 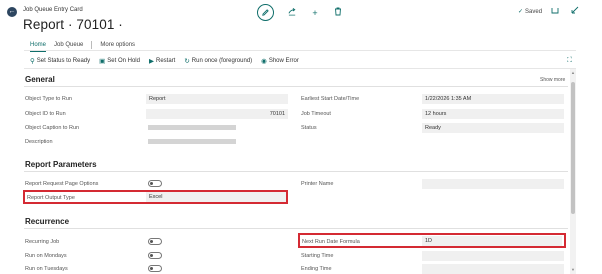 What do you see at coordinates (493, 256) in the screenshot?
I see `starting-time-field` at bounding box center [493, 256].